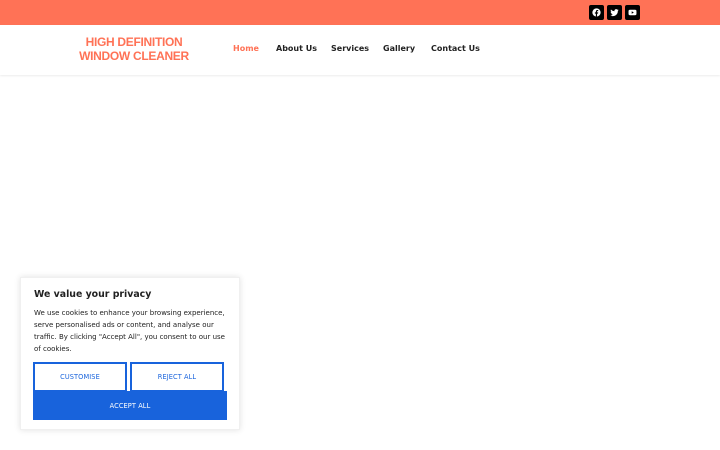  What do you see at coordinates (455, 48) in the screenshot?
I see `nav-item-contact-us: Contact Us` at bounding box center [455, 48].